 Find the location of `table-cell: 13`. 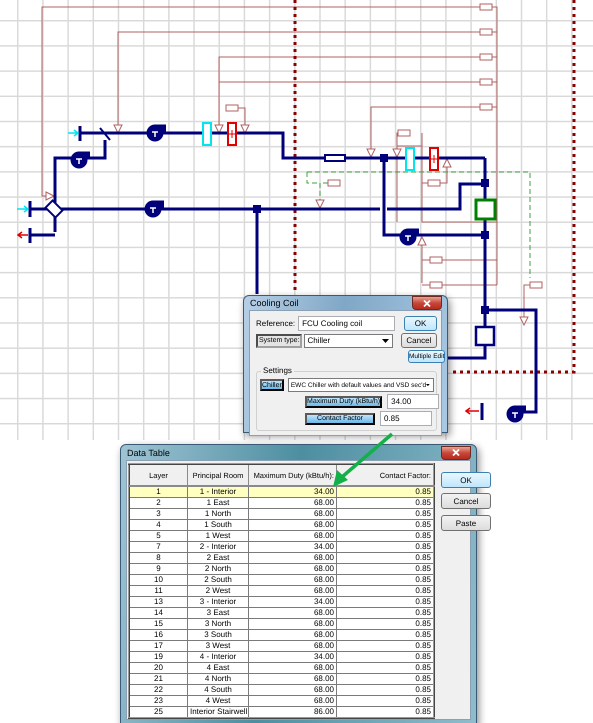

table-cell: 13 is located at coordinates (158, 602).